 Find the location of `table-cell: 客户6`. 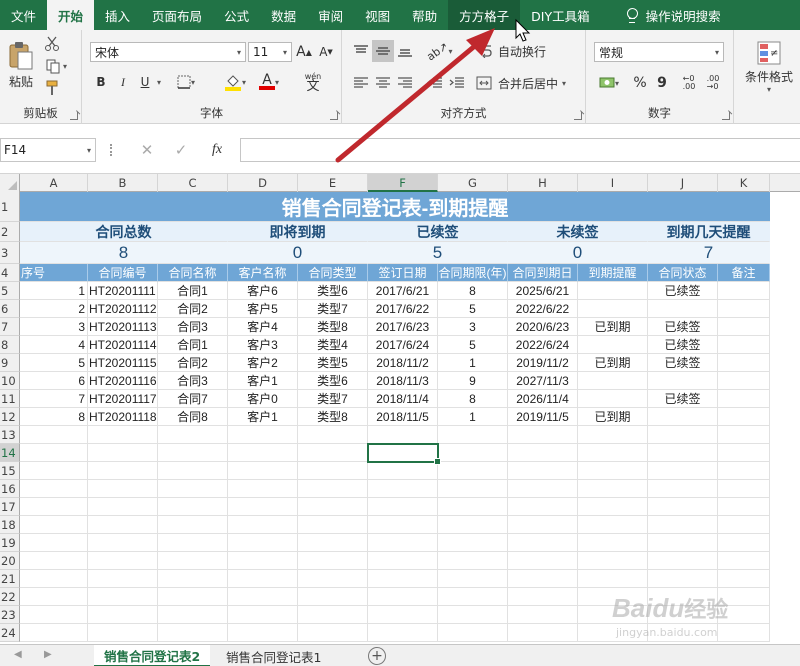

table-cell: 客户6 is located at coordinates (263, 291).